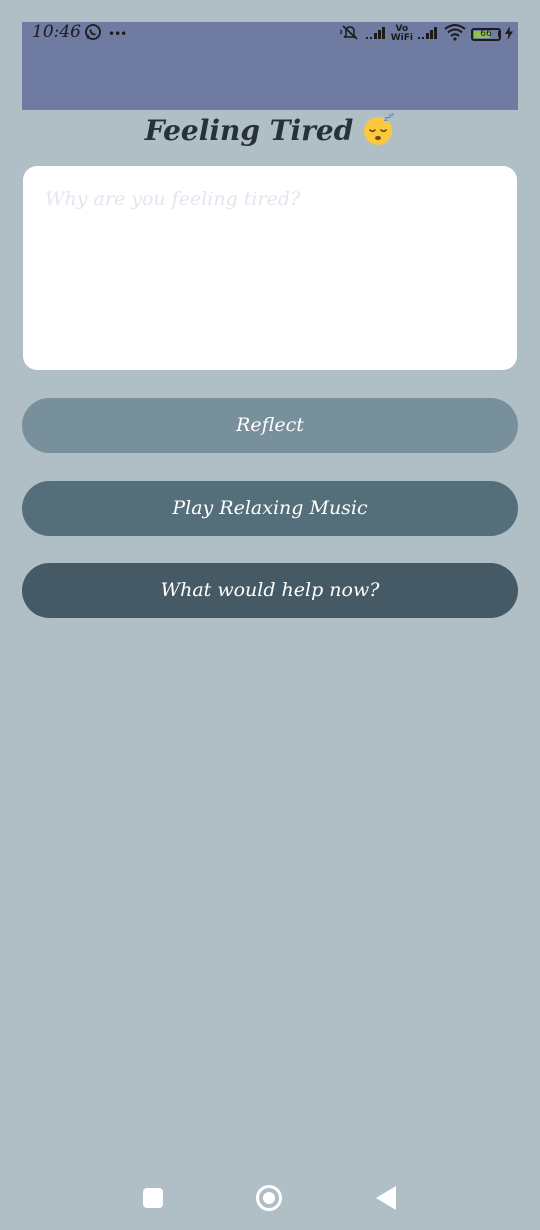 The image size is (540, 1230). What do you see at coordinates (386, 1198) in the screenshot?
I see `back-icon` at bounding box center [386, 1198].